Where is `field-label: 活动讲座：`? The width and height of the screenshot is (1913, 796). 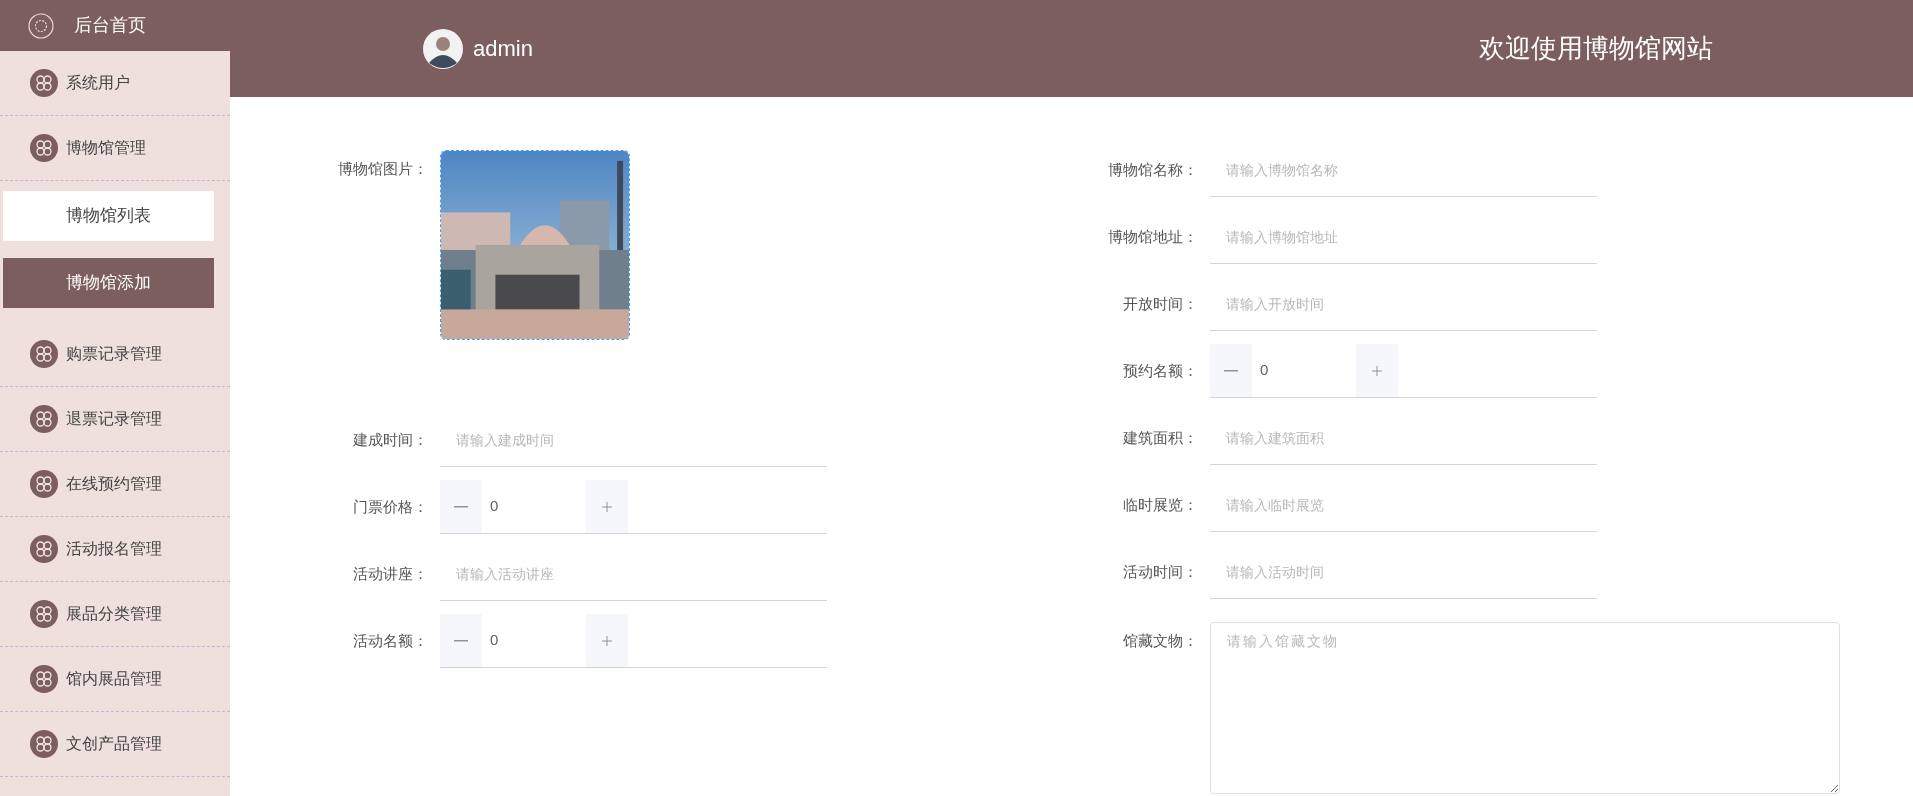 field-label: 活动讲座： is located at coordinates (390, 573).